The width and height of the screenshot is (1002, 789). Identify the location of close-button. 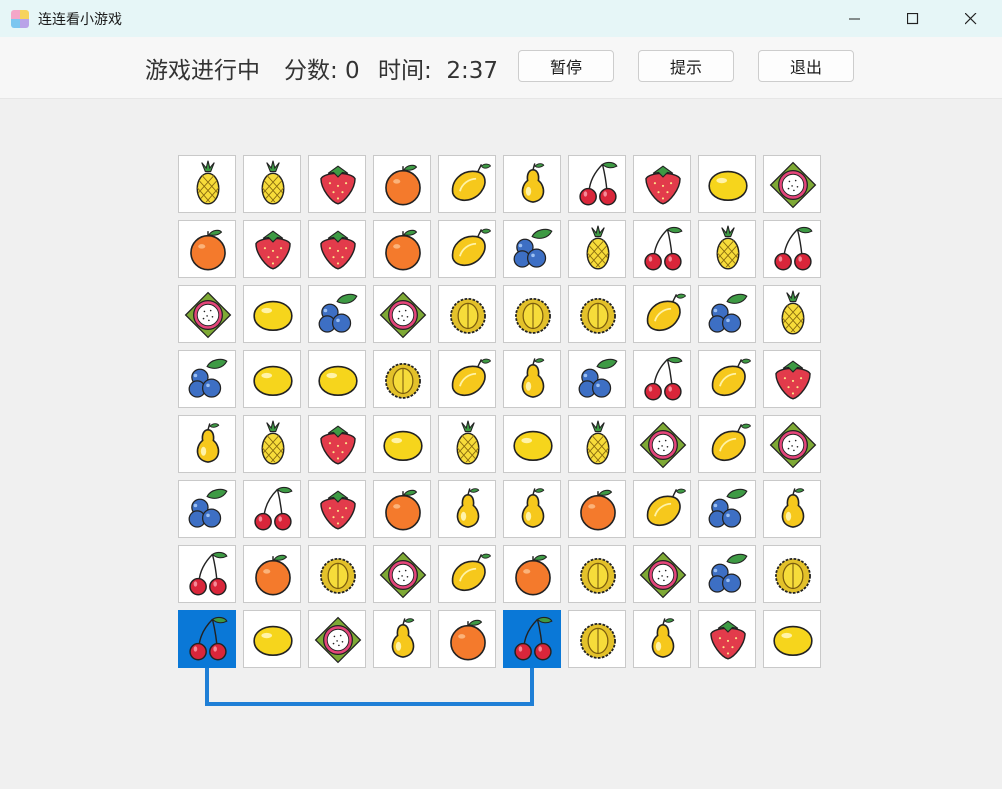
(971, 18).